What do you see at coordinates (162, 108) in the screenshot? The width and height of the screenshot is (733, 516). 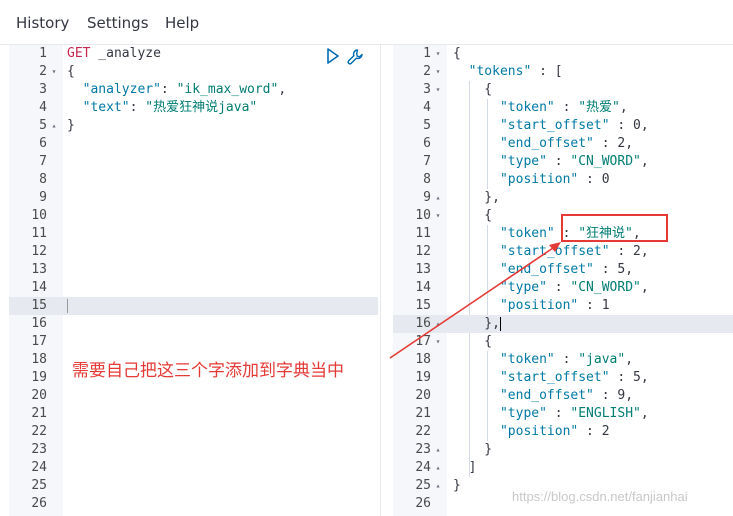 I see `code-text: "text": "热爱狂神说java"` at bounding box center [162, 108].